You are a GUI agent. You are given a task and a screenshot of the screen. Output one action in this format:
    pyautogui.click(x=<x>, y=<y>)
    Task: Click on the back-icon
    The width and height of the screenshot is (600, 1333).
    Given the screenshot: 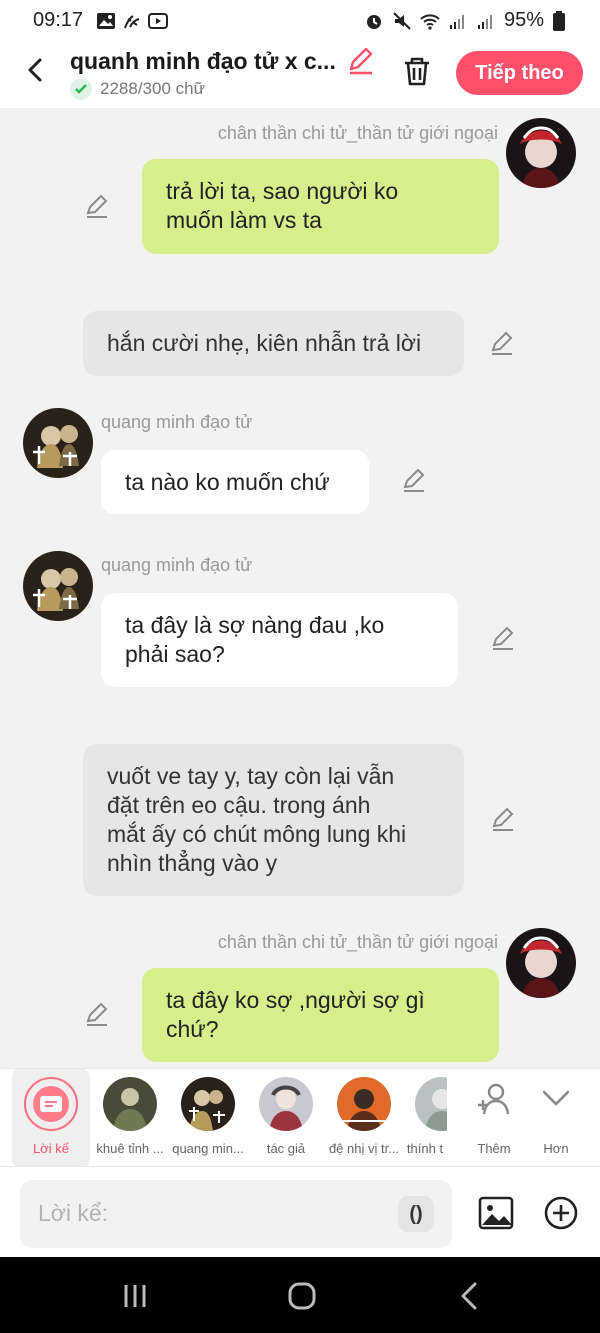 What is the action you would take?
    pyautogui.click(x=36, y=70)
    